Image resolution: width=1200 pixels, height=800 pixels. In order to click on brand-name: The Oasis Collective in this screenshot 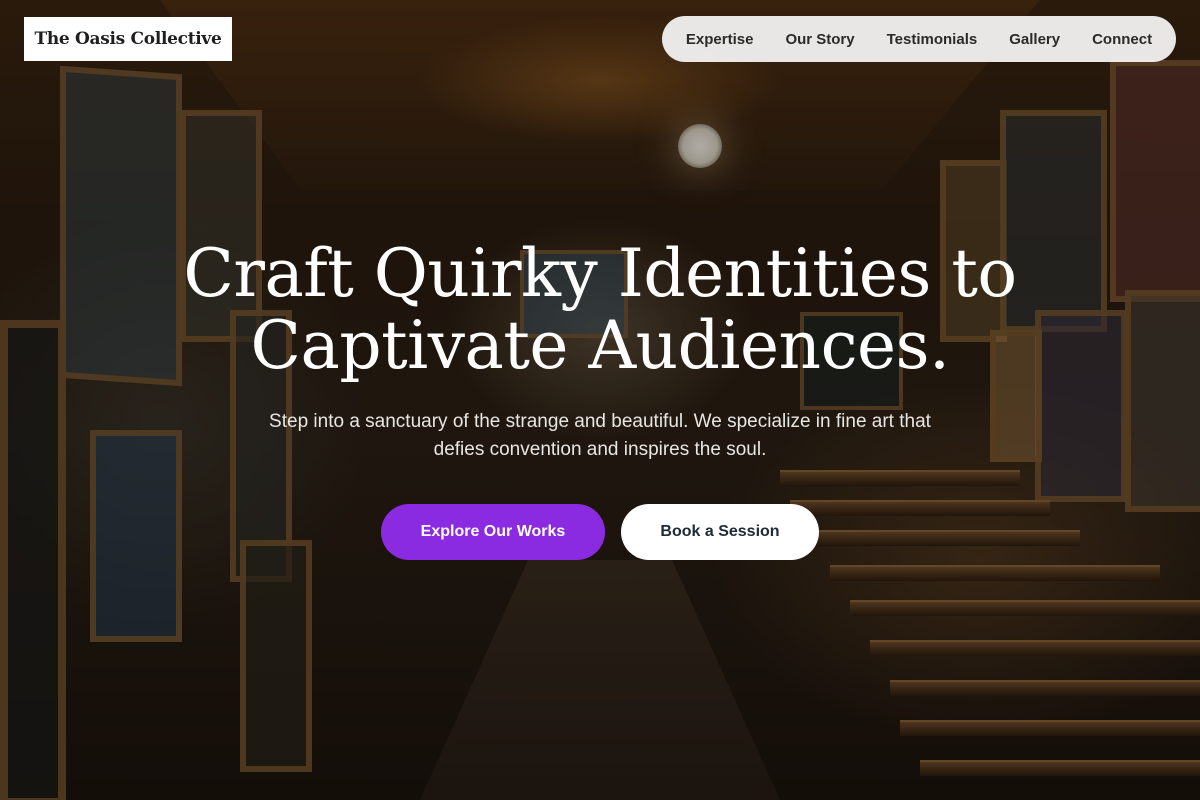, I will do `click(128, 39)`.